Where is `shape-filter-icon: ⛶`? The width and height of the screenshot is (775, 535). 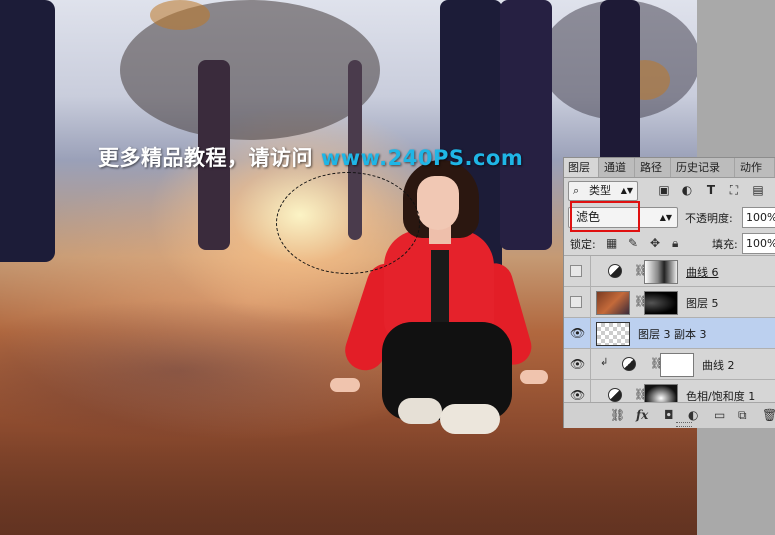 shape-filter-icon: ⛶ is located at coordinates (734, 190).